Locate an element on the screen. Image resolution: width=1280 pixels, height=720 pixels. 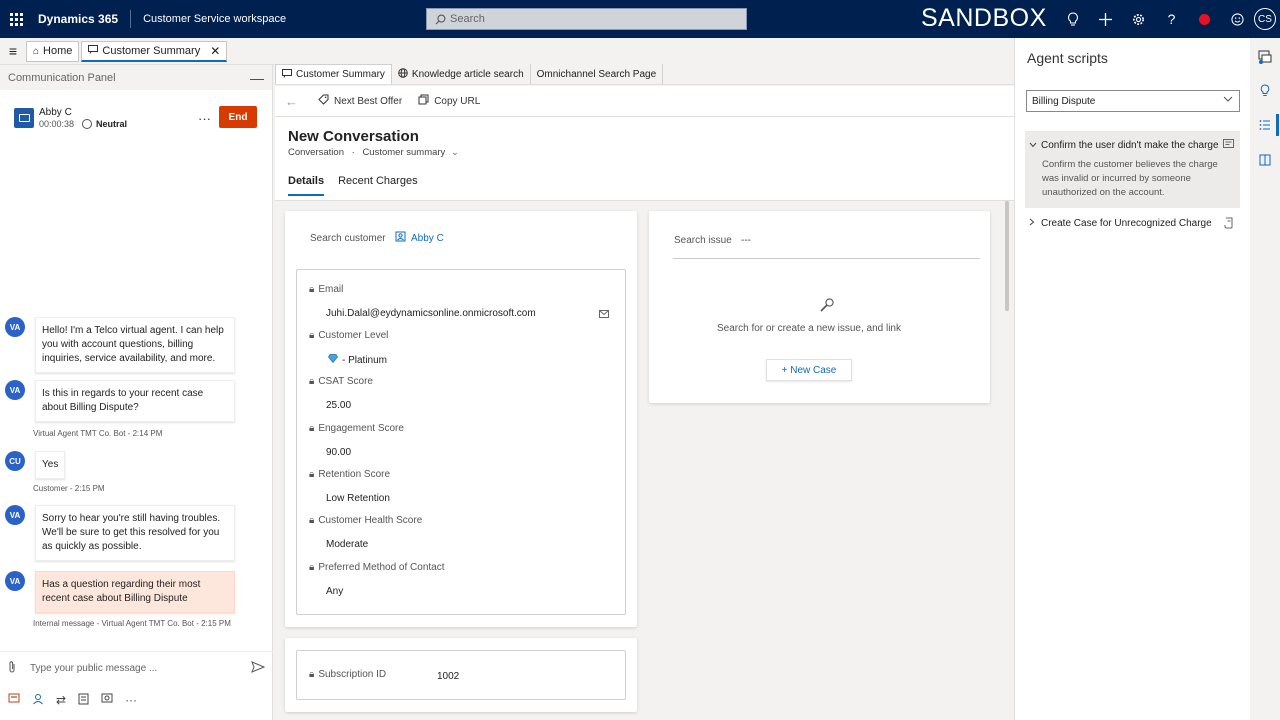
script-step-create-case: Create Case for Unrecognized Charge is located at coordinates (1132, 225).